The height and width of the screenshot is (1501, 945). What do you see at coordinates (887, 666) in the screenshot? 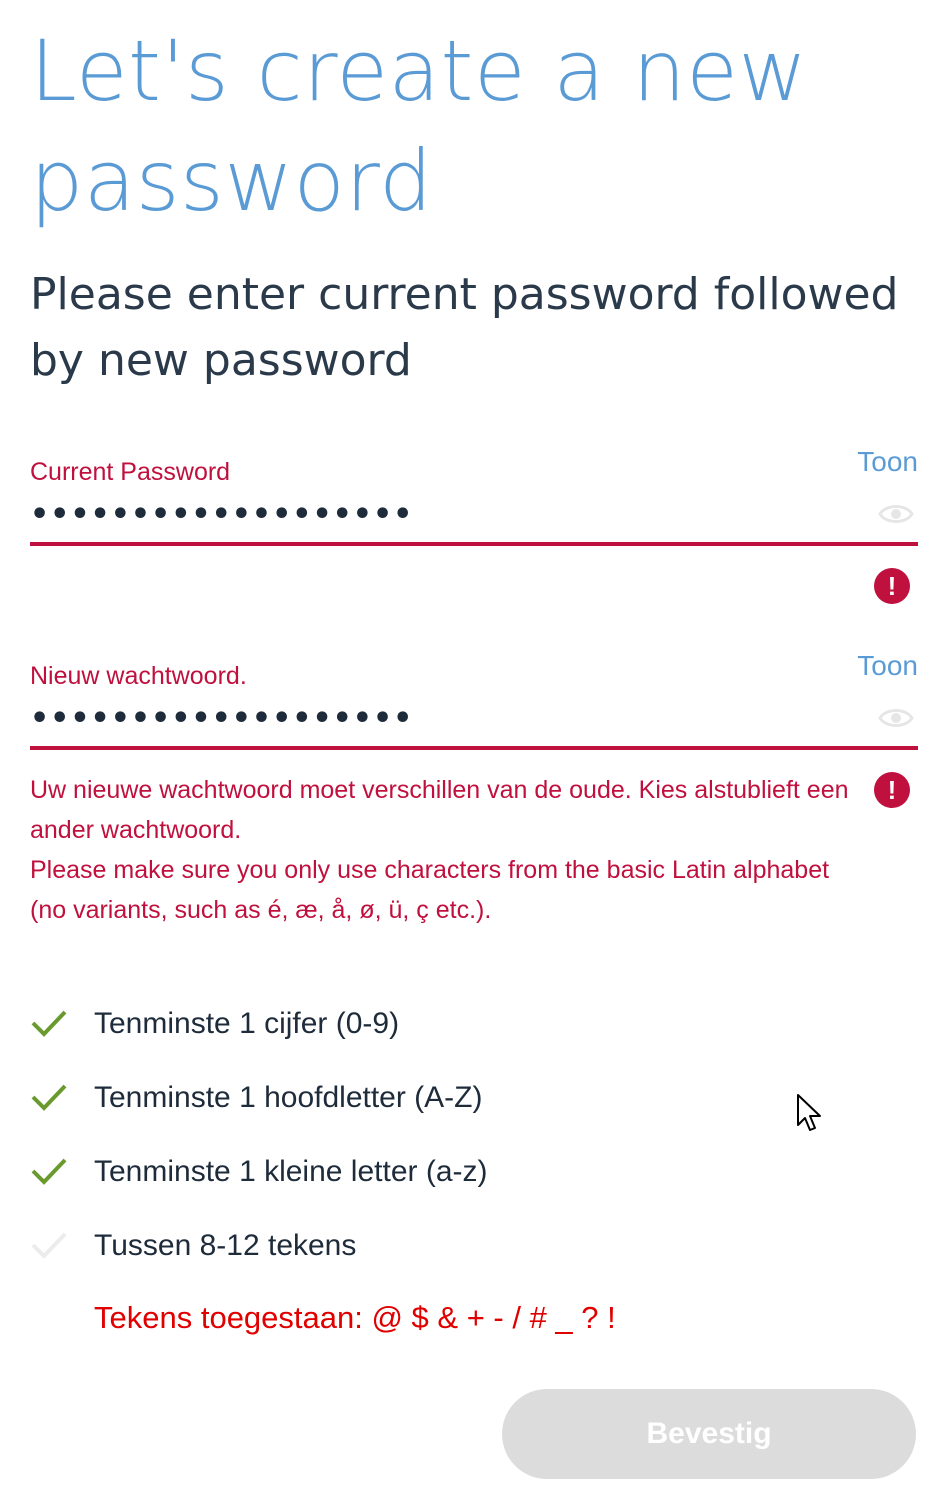
I see `new-password-show-toggle: Toon` at bounding box center [887, 666].